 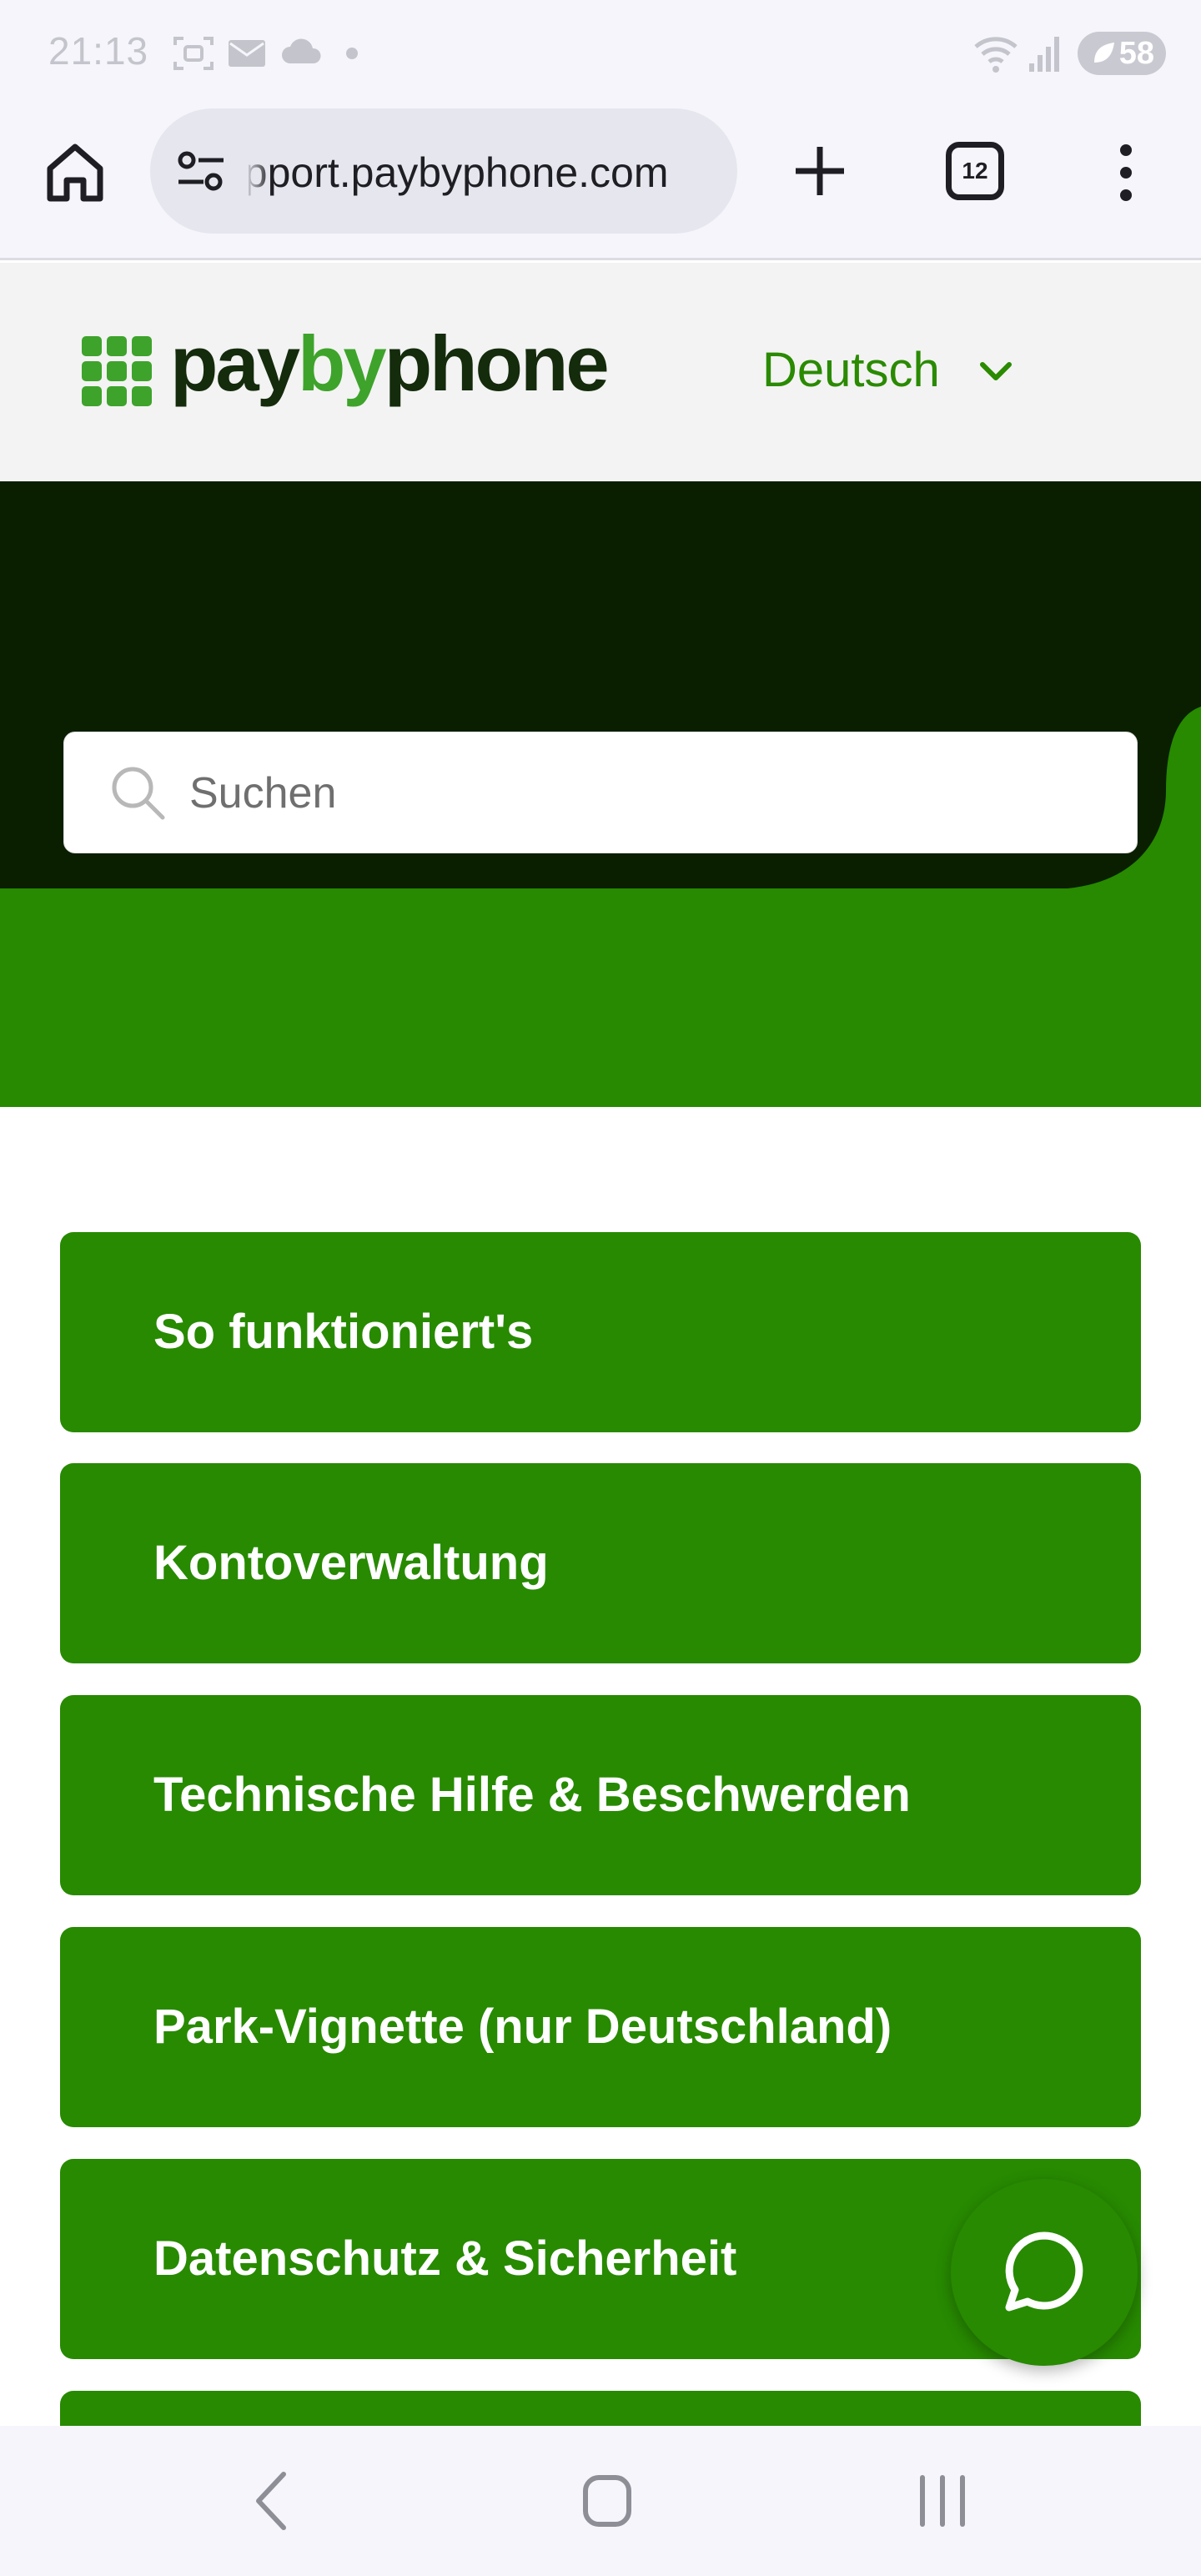 What do you see at coordinates (235, 363) in the screenshot?
I see `logo-pay: pay` at bounding box center [235, 363].